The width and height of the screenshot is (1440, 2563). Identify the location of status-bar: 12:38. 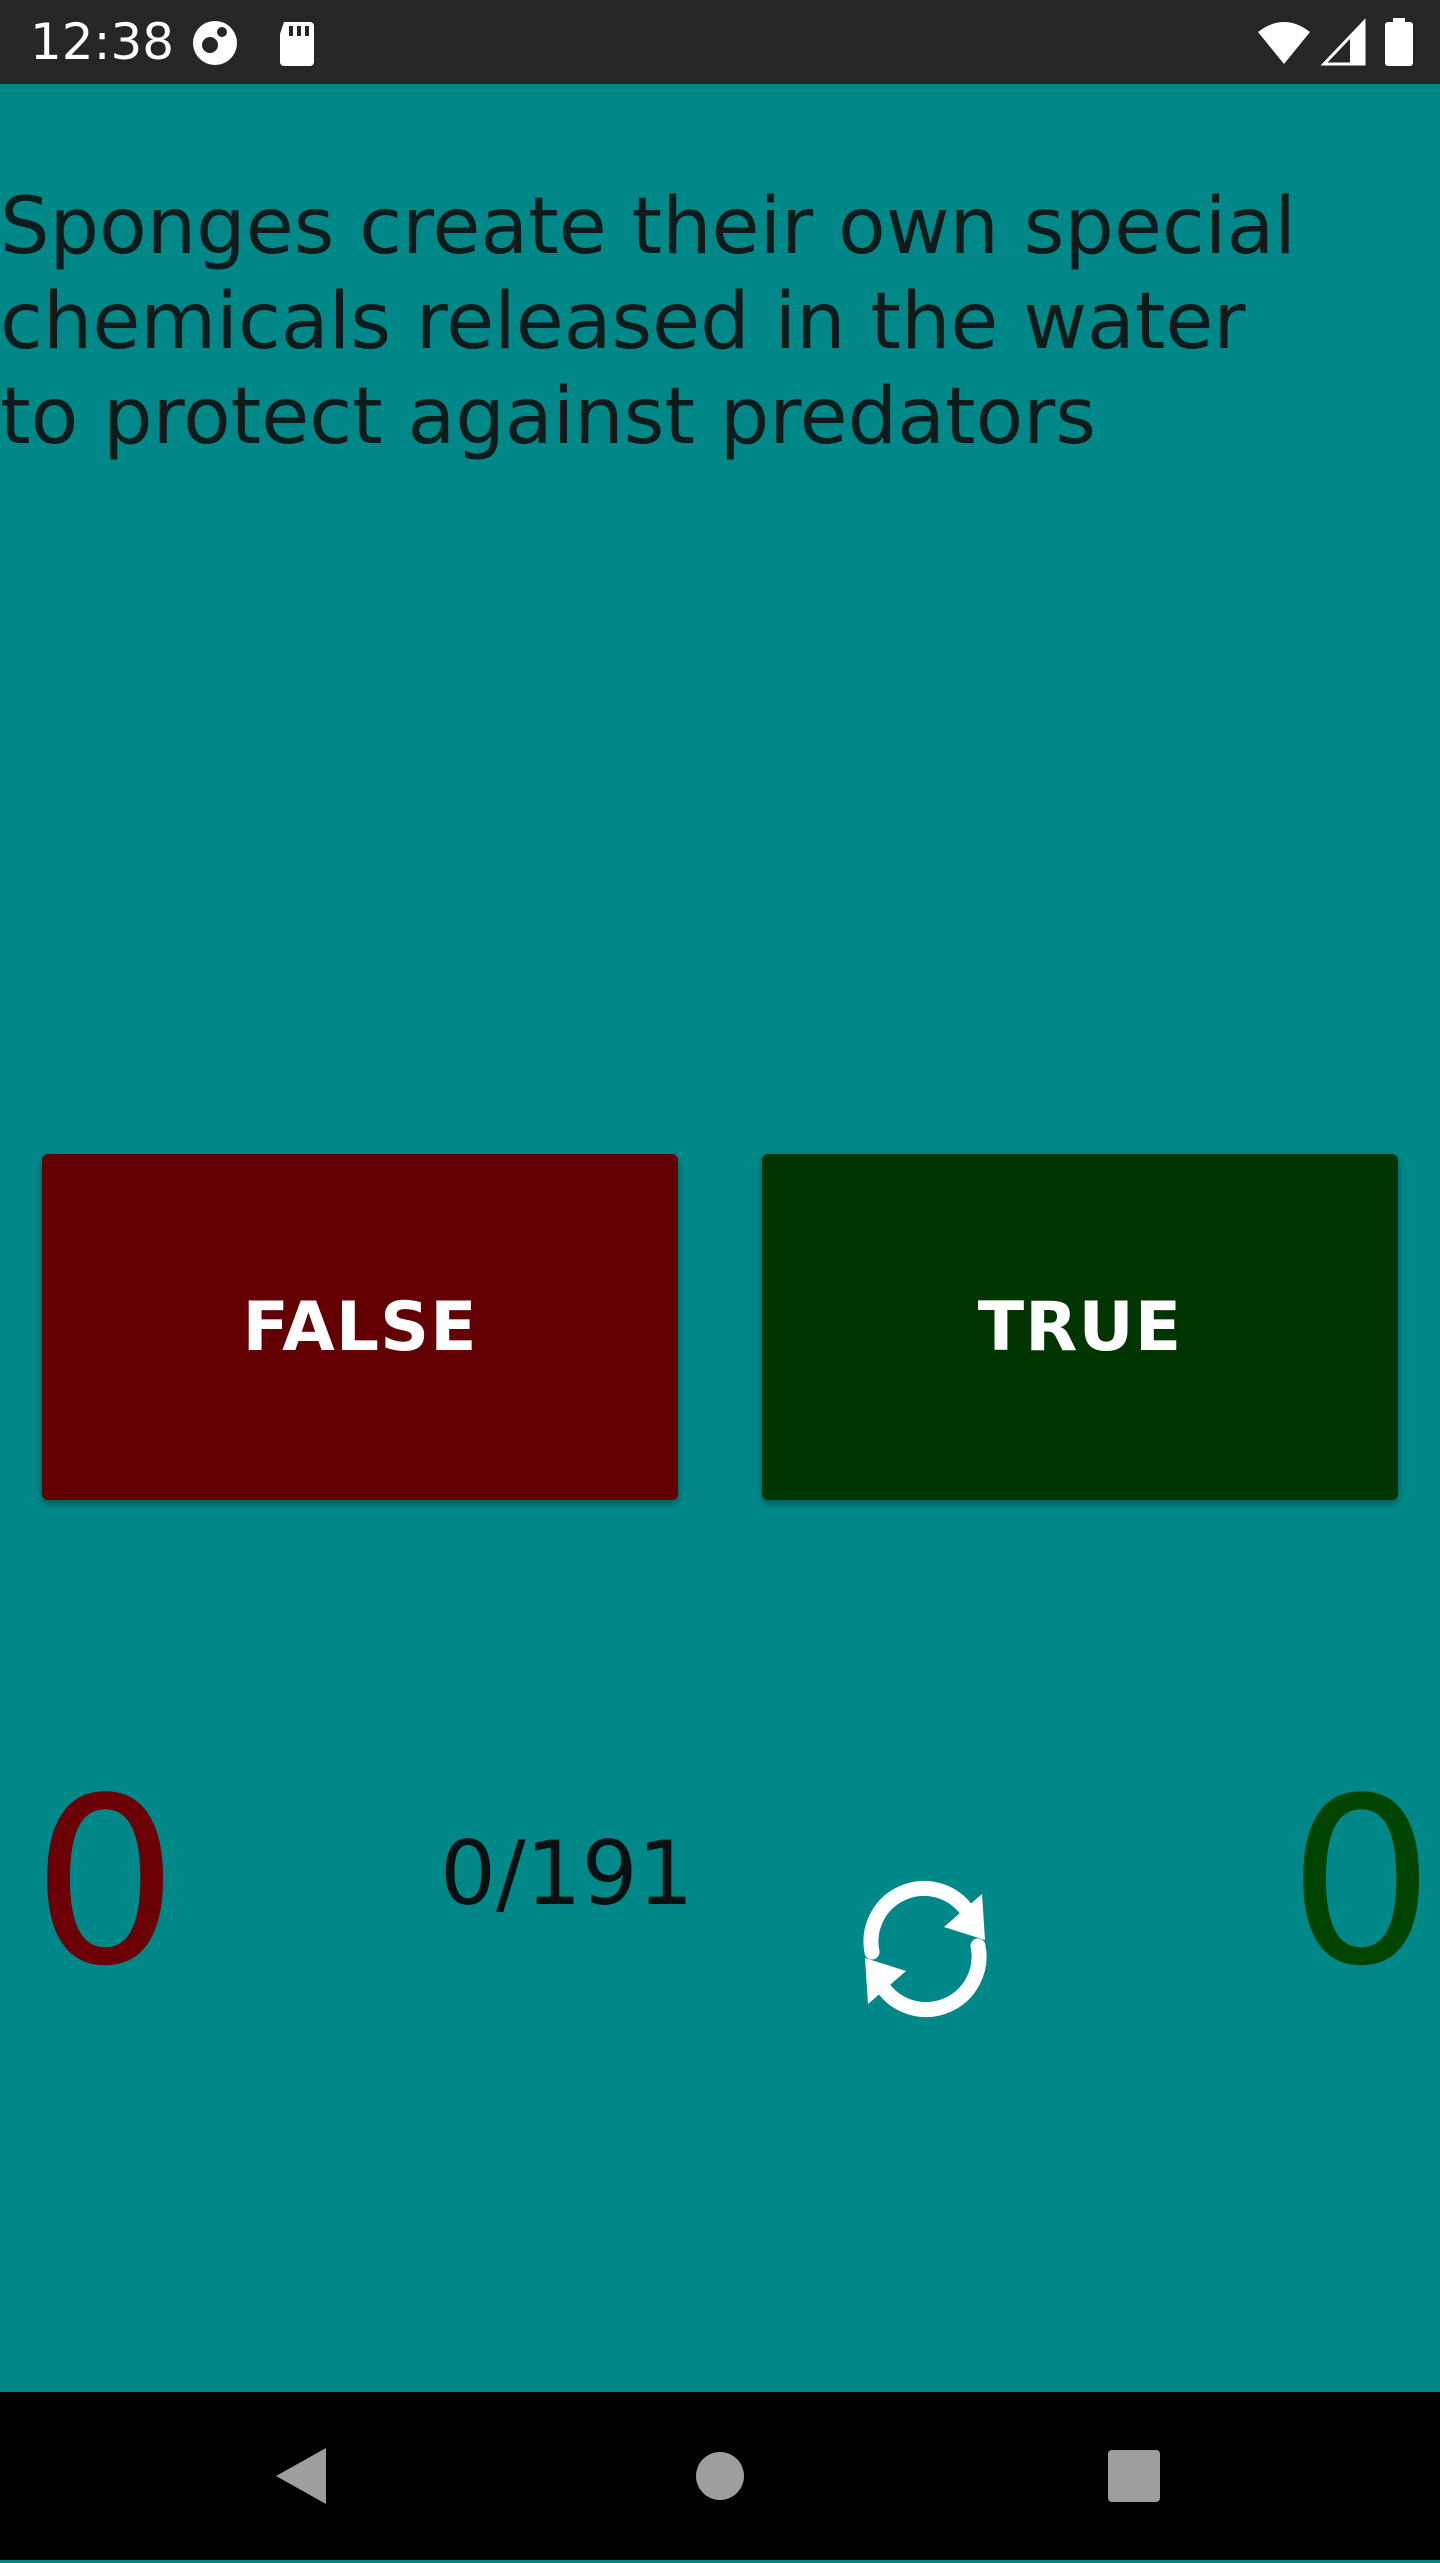
(720, 42).